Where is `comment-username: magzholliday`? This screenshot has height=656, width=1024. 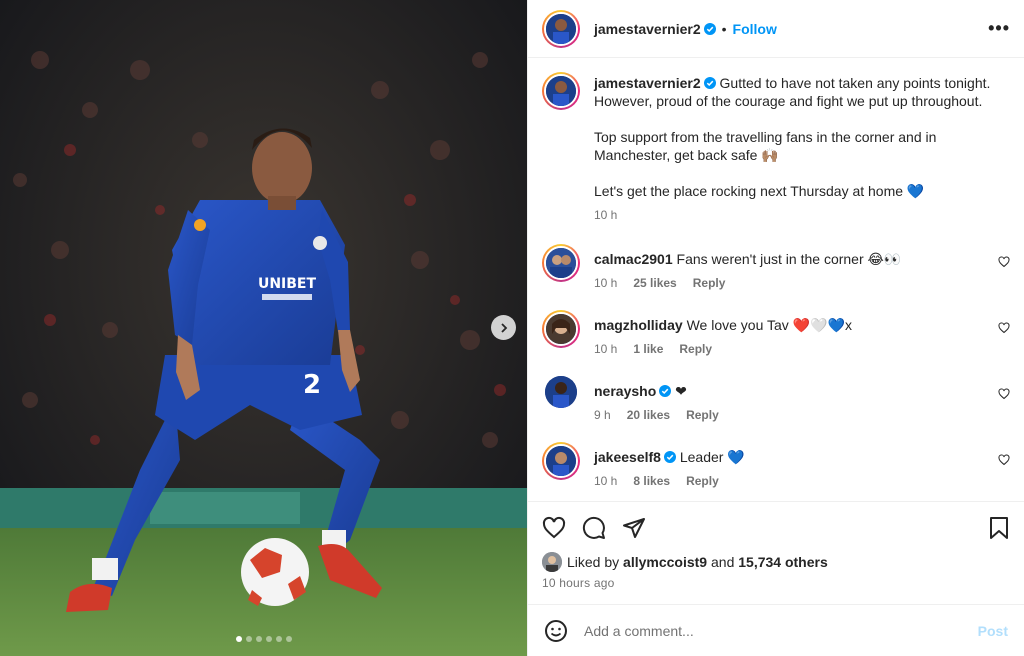
comment-username: magzholliday is located at coordinates (638, 325).